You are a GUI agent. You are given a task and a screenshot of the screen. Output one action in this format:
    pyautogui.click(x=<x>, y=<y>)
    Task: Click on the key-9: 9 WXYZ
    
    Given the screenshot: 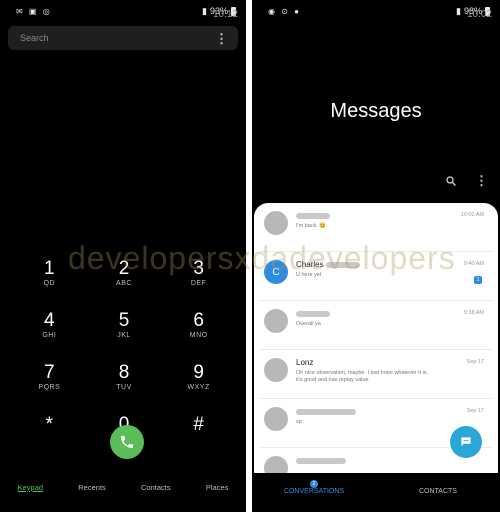 What is the action you would take?
    pyautogui.click(x=198, y=382)
    